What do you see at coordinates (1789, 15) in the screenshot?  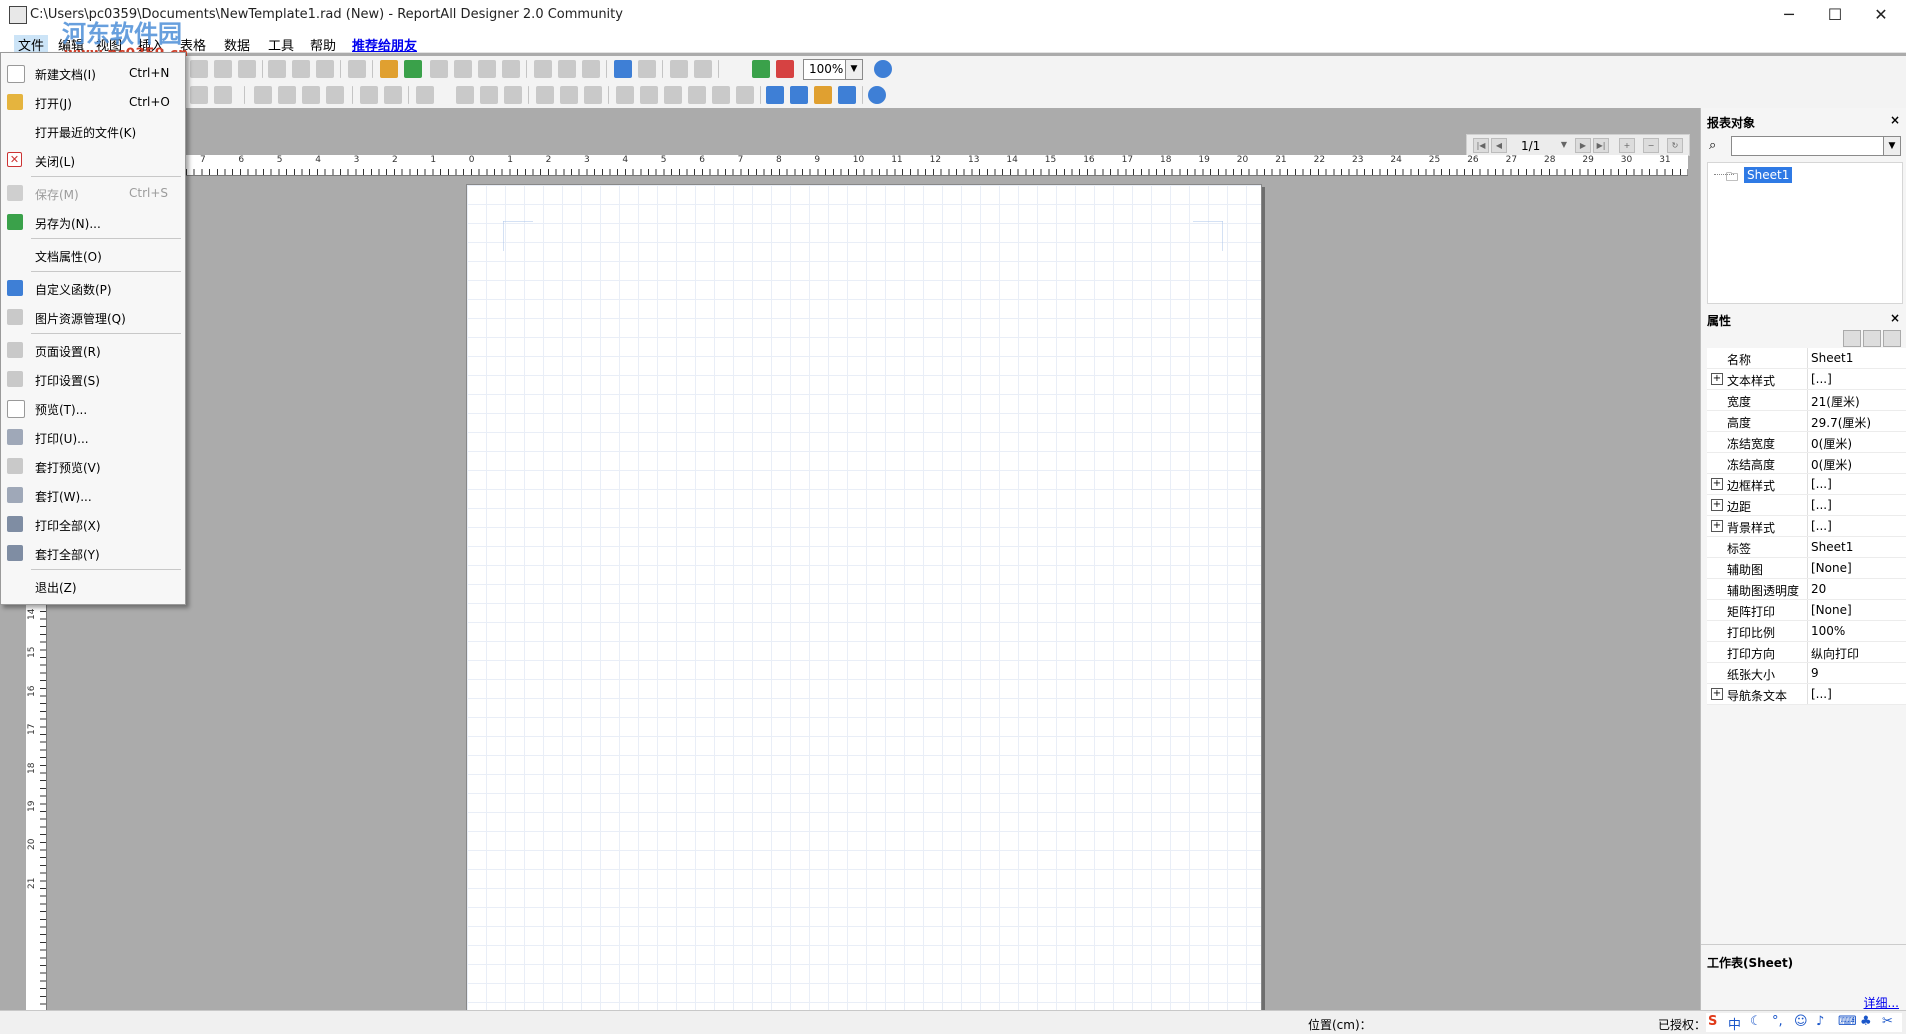 I see `minimize-button: ─` at bounding box center [1789, 15].